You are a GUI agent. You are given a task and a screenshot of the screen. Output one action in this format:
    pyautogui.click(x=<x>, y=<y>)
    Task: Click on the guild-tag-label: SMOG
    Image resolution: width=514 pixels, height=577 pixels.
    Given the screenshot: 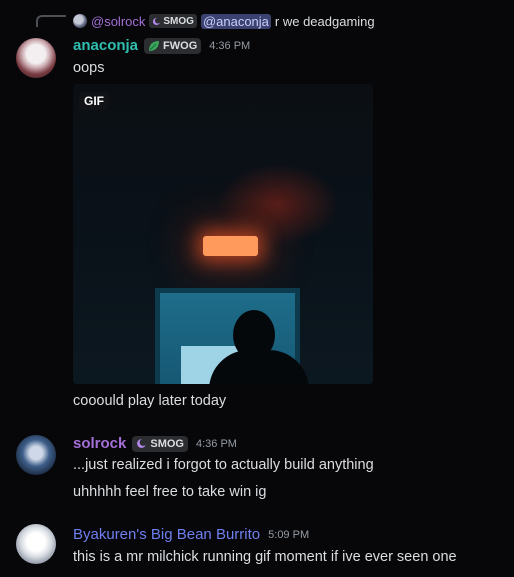 What is the action you would take?
    pyautogui.click(x=167, y=443)
    